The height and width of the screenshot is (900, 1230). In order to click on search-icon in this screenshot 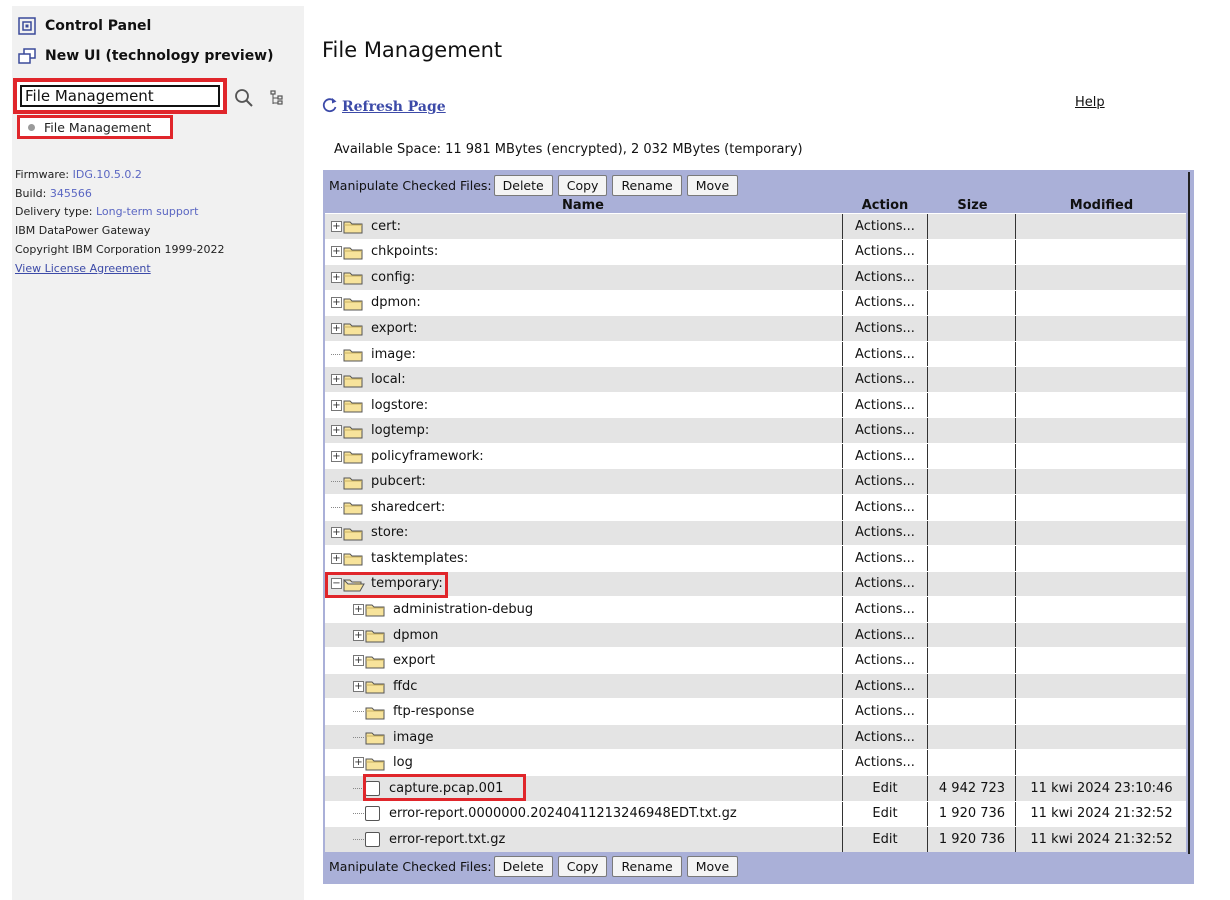, I will do `click(244, 100)`.